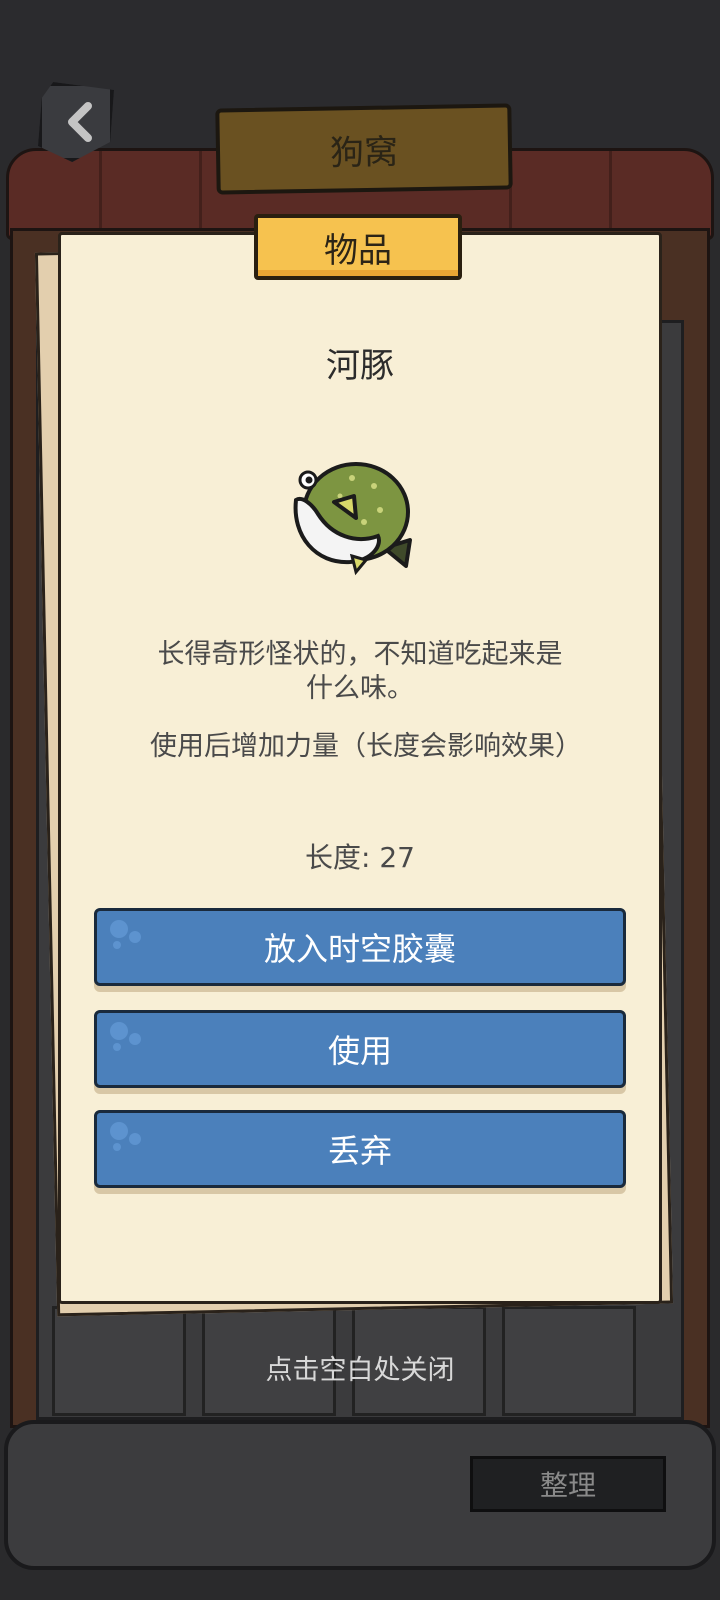  I want to click on item-name: 河豚, so click(360, 366).